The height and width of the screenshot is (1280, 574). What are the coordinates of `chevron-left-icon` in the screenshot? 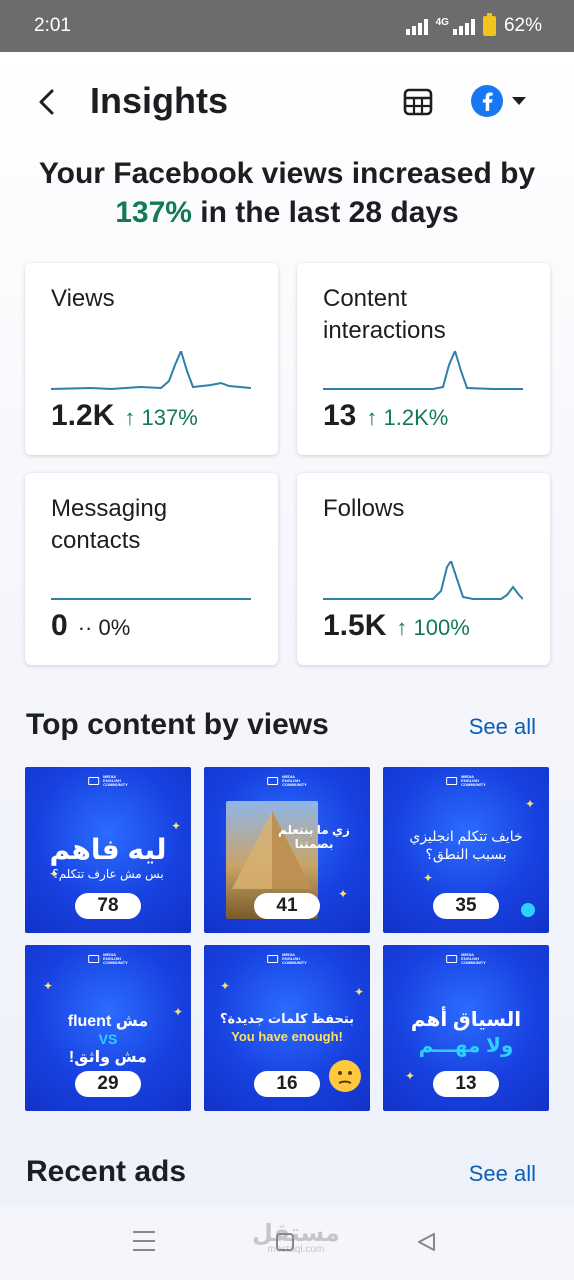 It's located at (46, 102).